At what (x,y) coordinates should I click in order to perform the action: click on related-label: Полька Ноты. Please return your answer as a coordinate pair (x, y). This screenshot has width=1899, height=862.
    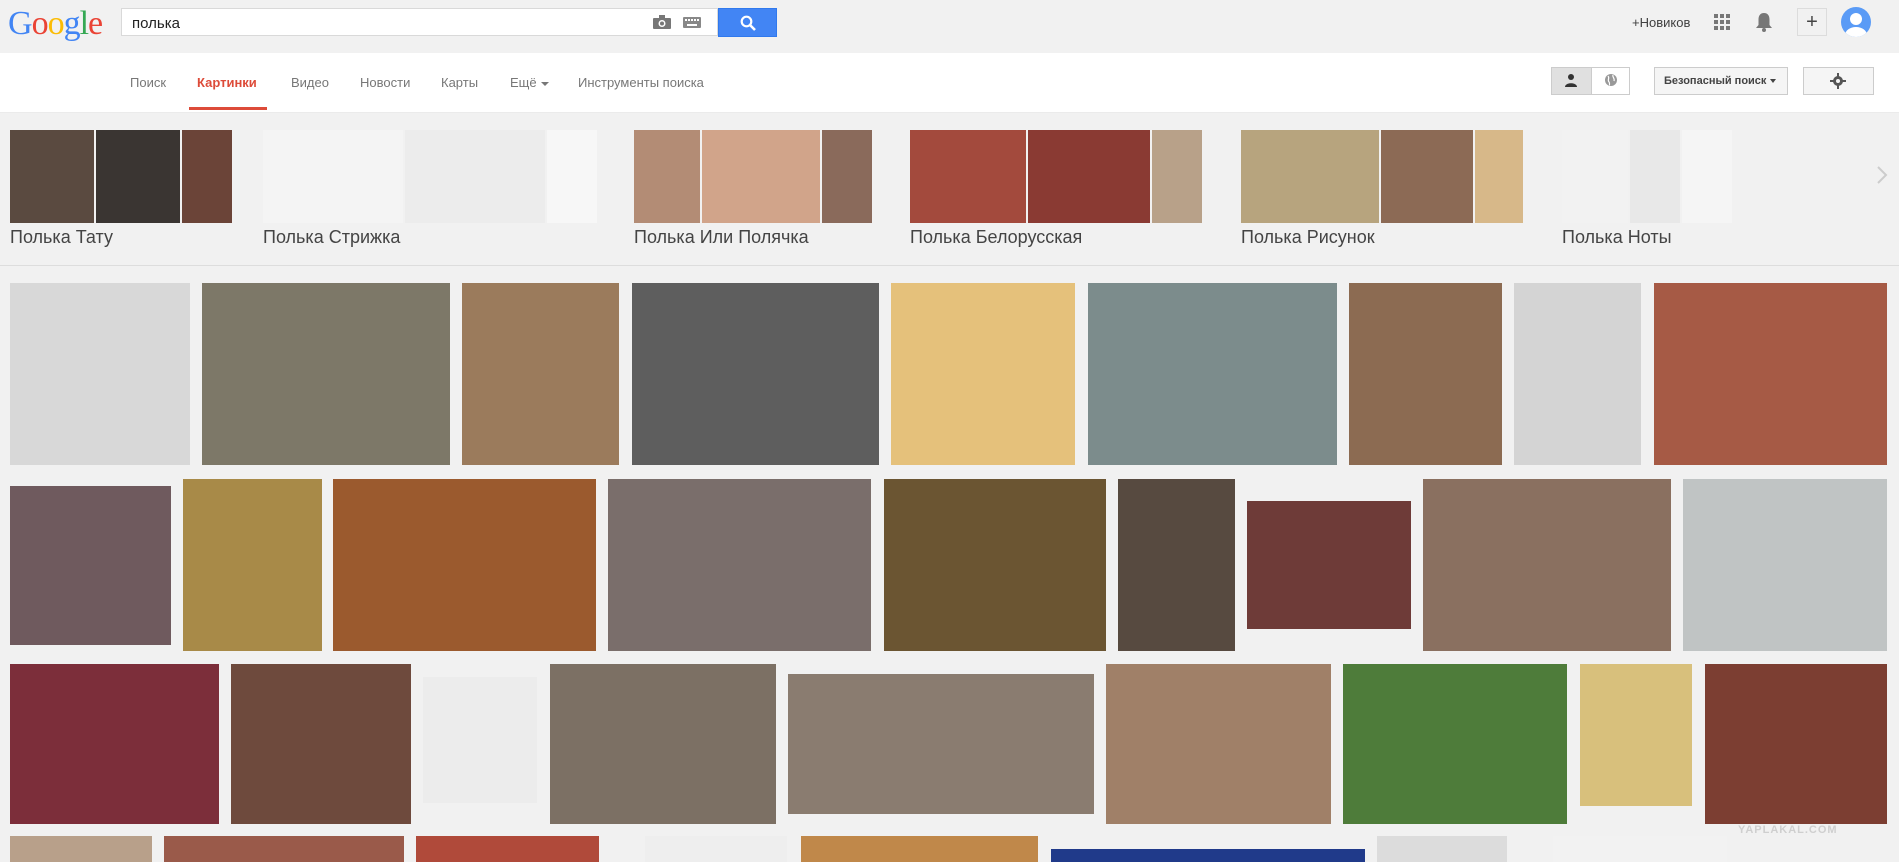
    Looking at the image, I should click on (1617, 237).